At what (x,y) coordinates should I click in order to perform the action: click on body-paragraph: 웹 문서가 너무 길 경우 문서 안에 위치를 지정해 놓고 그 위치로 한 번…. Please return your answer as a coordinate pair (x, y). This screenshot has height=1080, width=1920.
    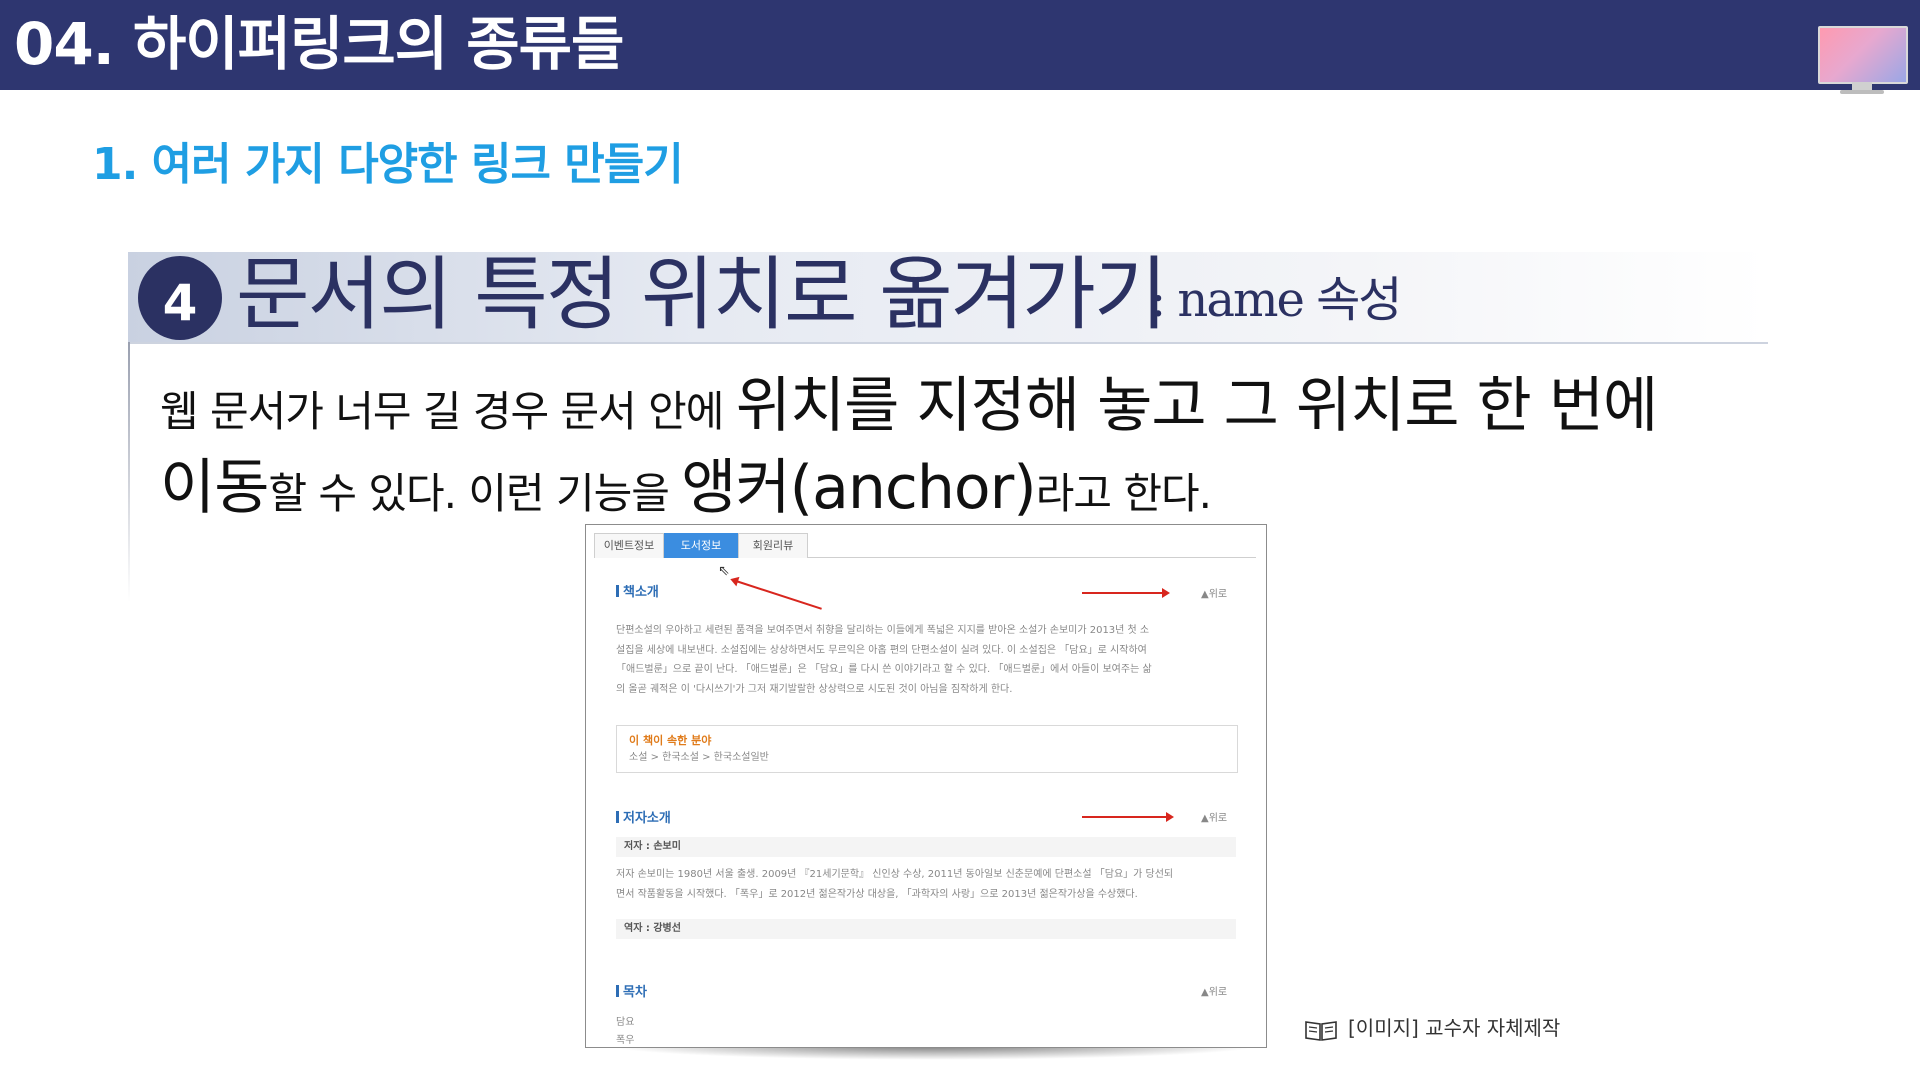
    Looking at the image, I should click on (909, 447).